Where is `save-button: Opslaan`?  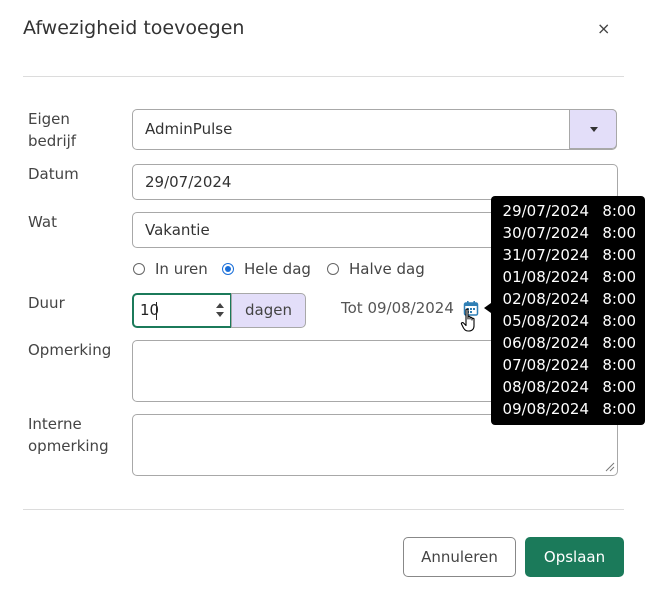 save-button: Opslaan is located at coordinates (574, 557).